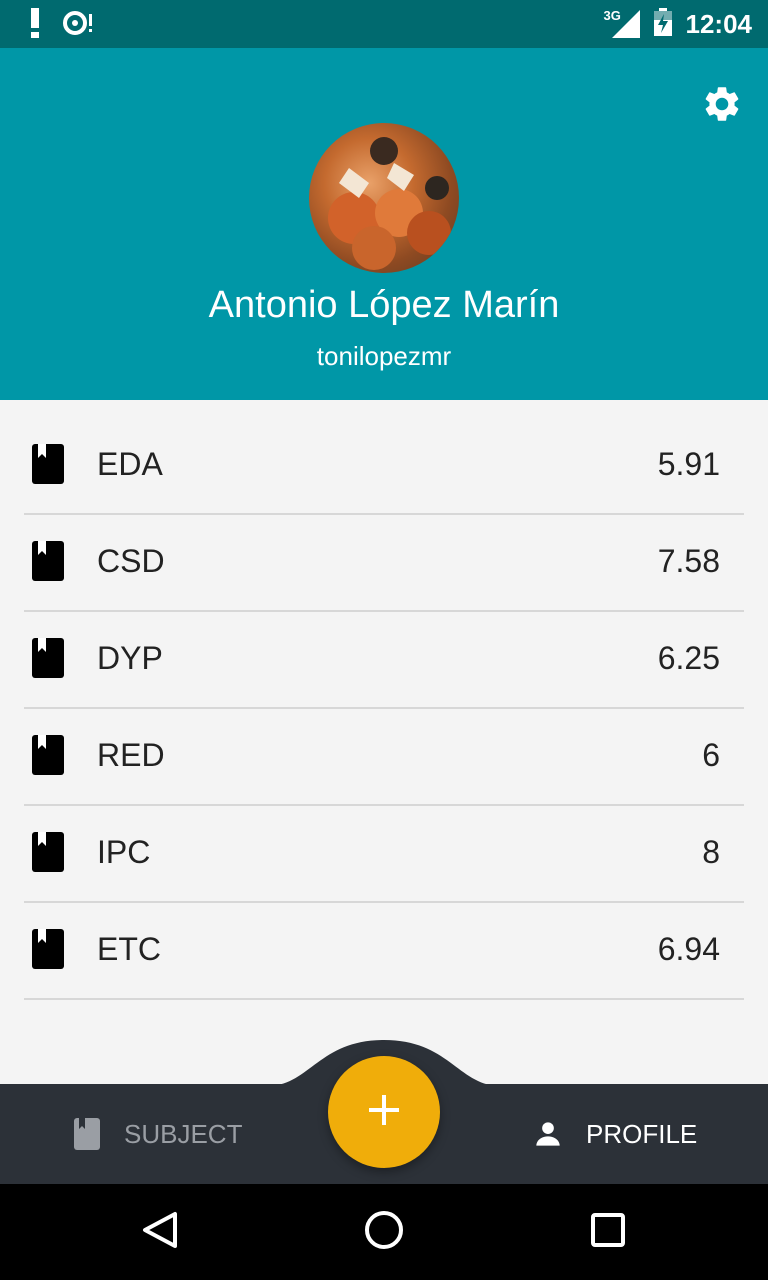 Image resolution: width=768 pixels, height=1280 pixels. I want to click on nav-subject-label: SUBJECT, so click(183, 1133).